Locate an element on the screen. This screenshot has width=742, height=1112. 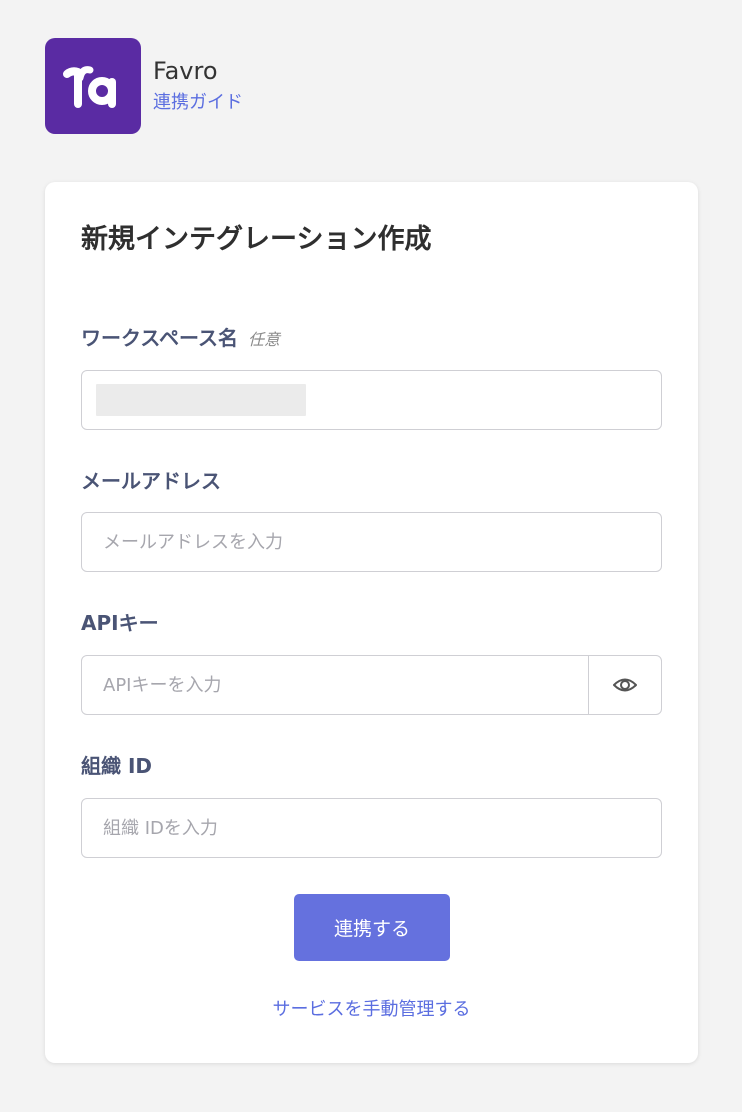
app-logo is located at coordinates (93, 86).